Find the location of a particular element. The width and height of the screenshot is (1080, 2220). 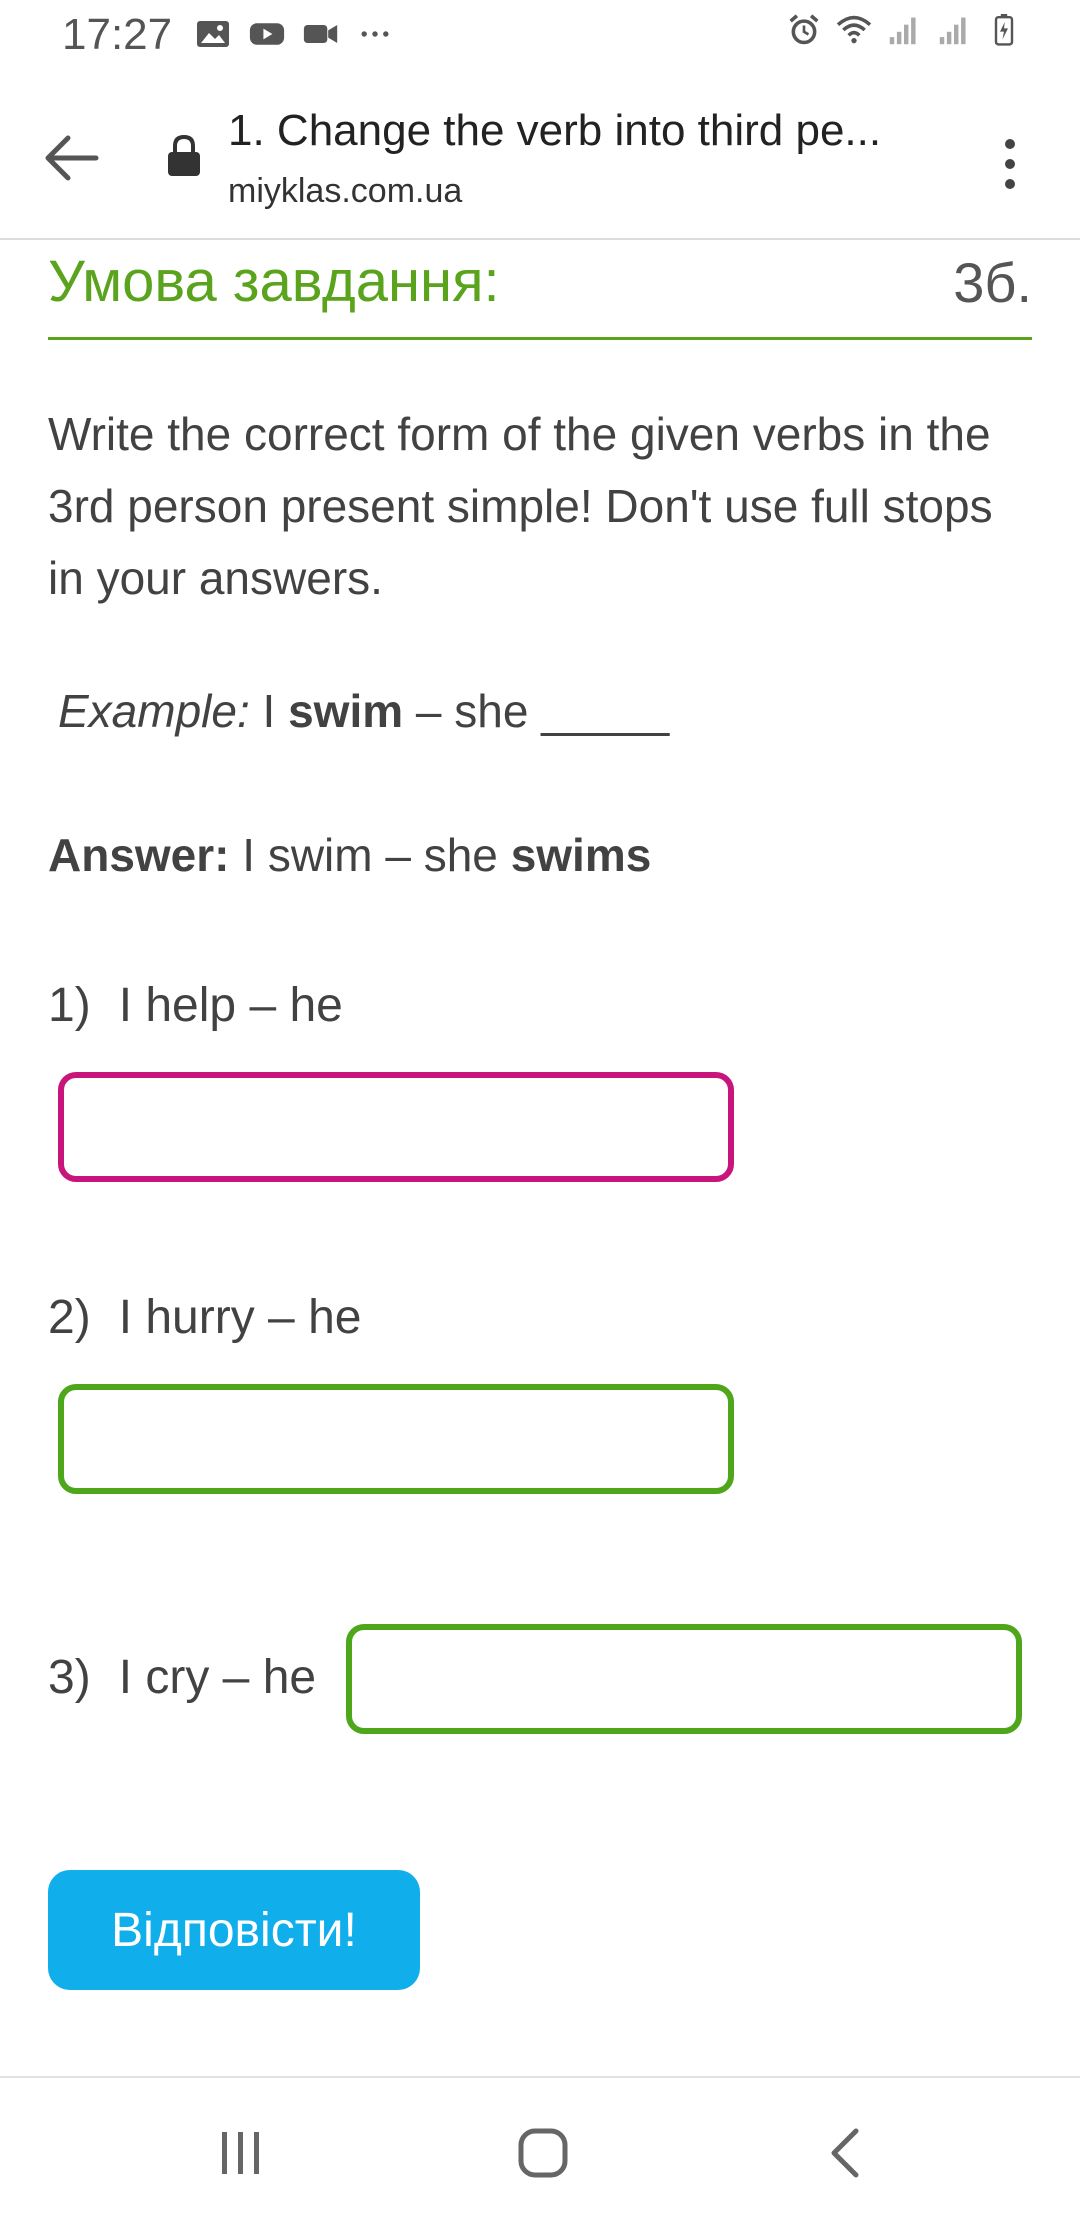

question-2-label: 2) I hurry – he is located at coordinates (204, 1317).